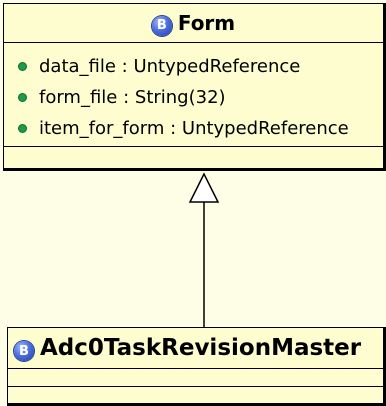 Image resolution: width=386 pixels, height=406 pixels. I want to click on class-form-name: Form, so click(206, 23).